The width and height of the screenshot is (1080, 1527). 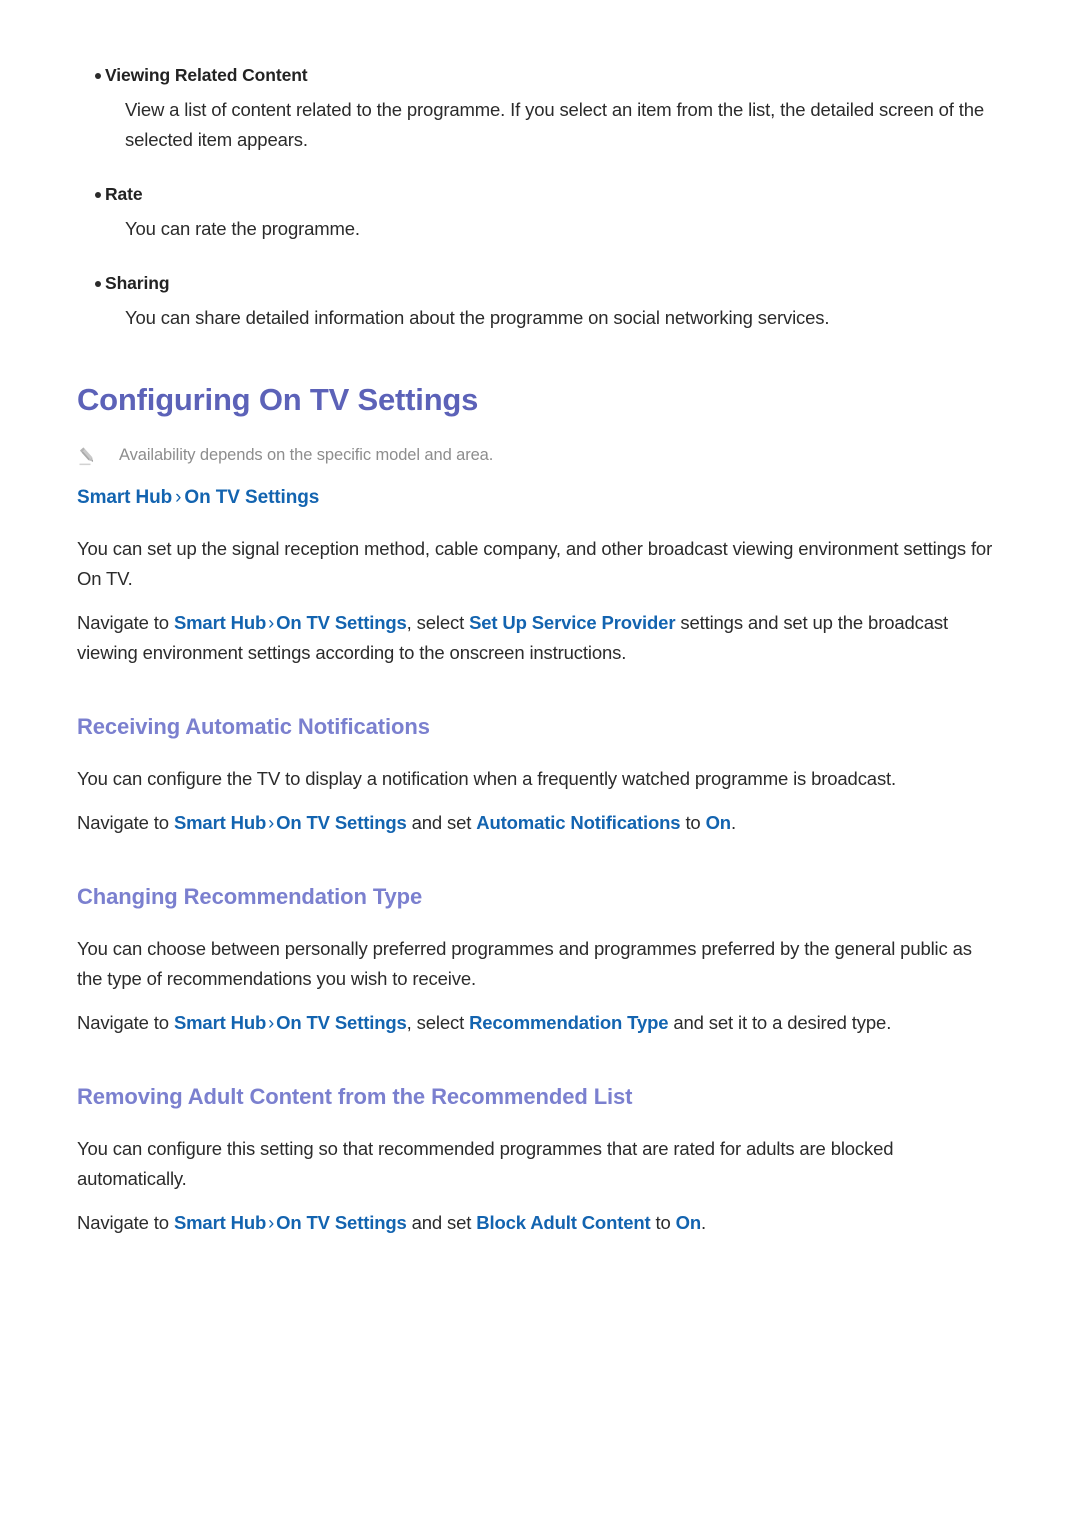 I want to click on pencil-icon, so click(x=98, y=455).